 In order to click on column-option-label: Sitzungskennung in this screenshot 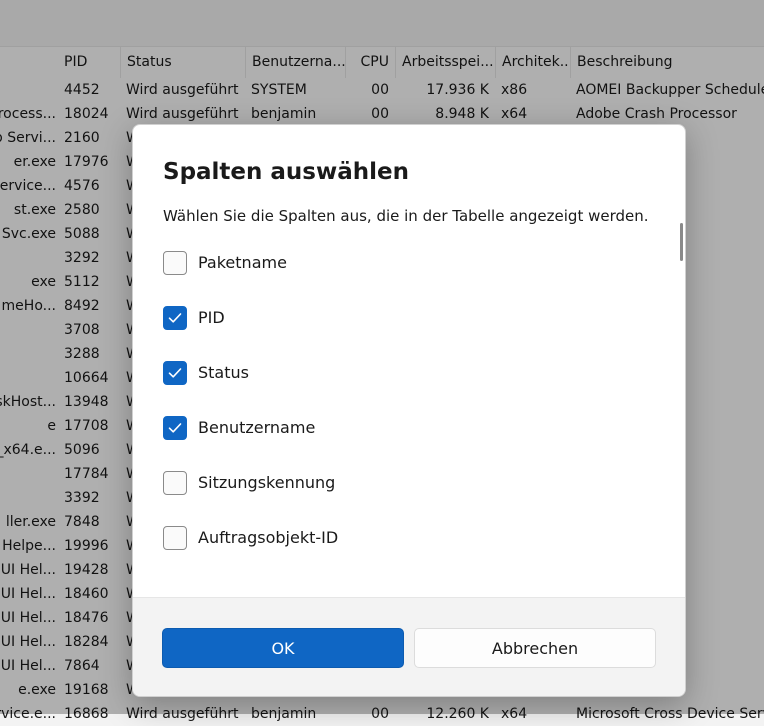, I will do `click(267, 482)`.